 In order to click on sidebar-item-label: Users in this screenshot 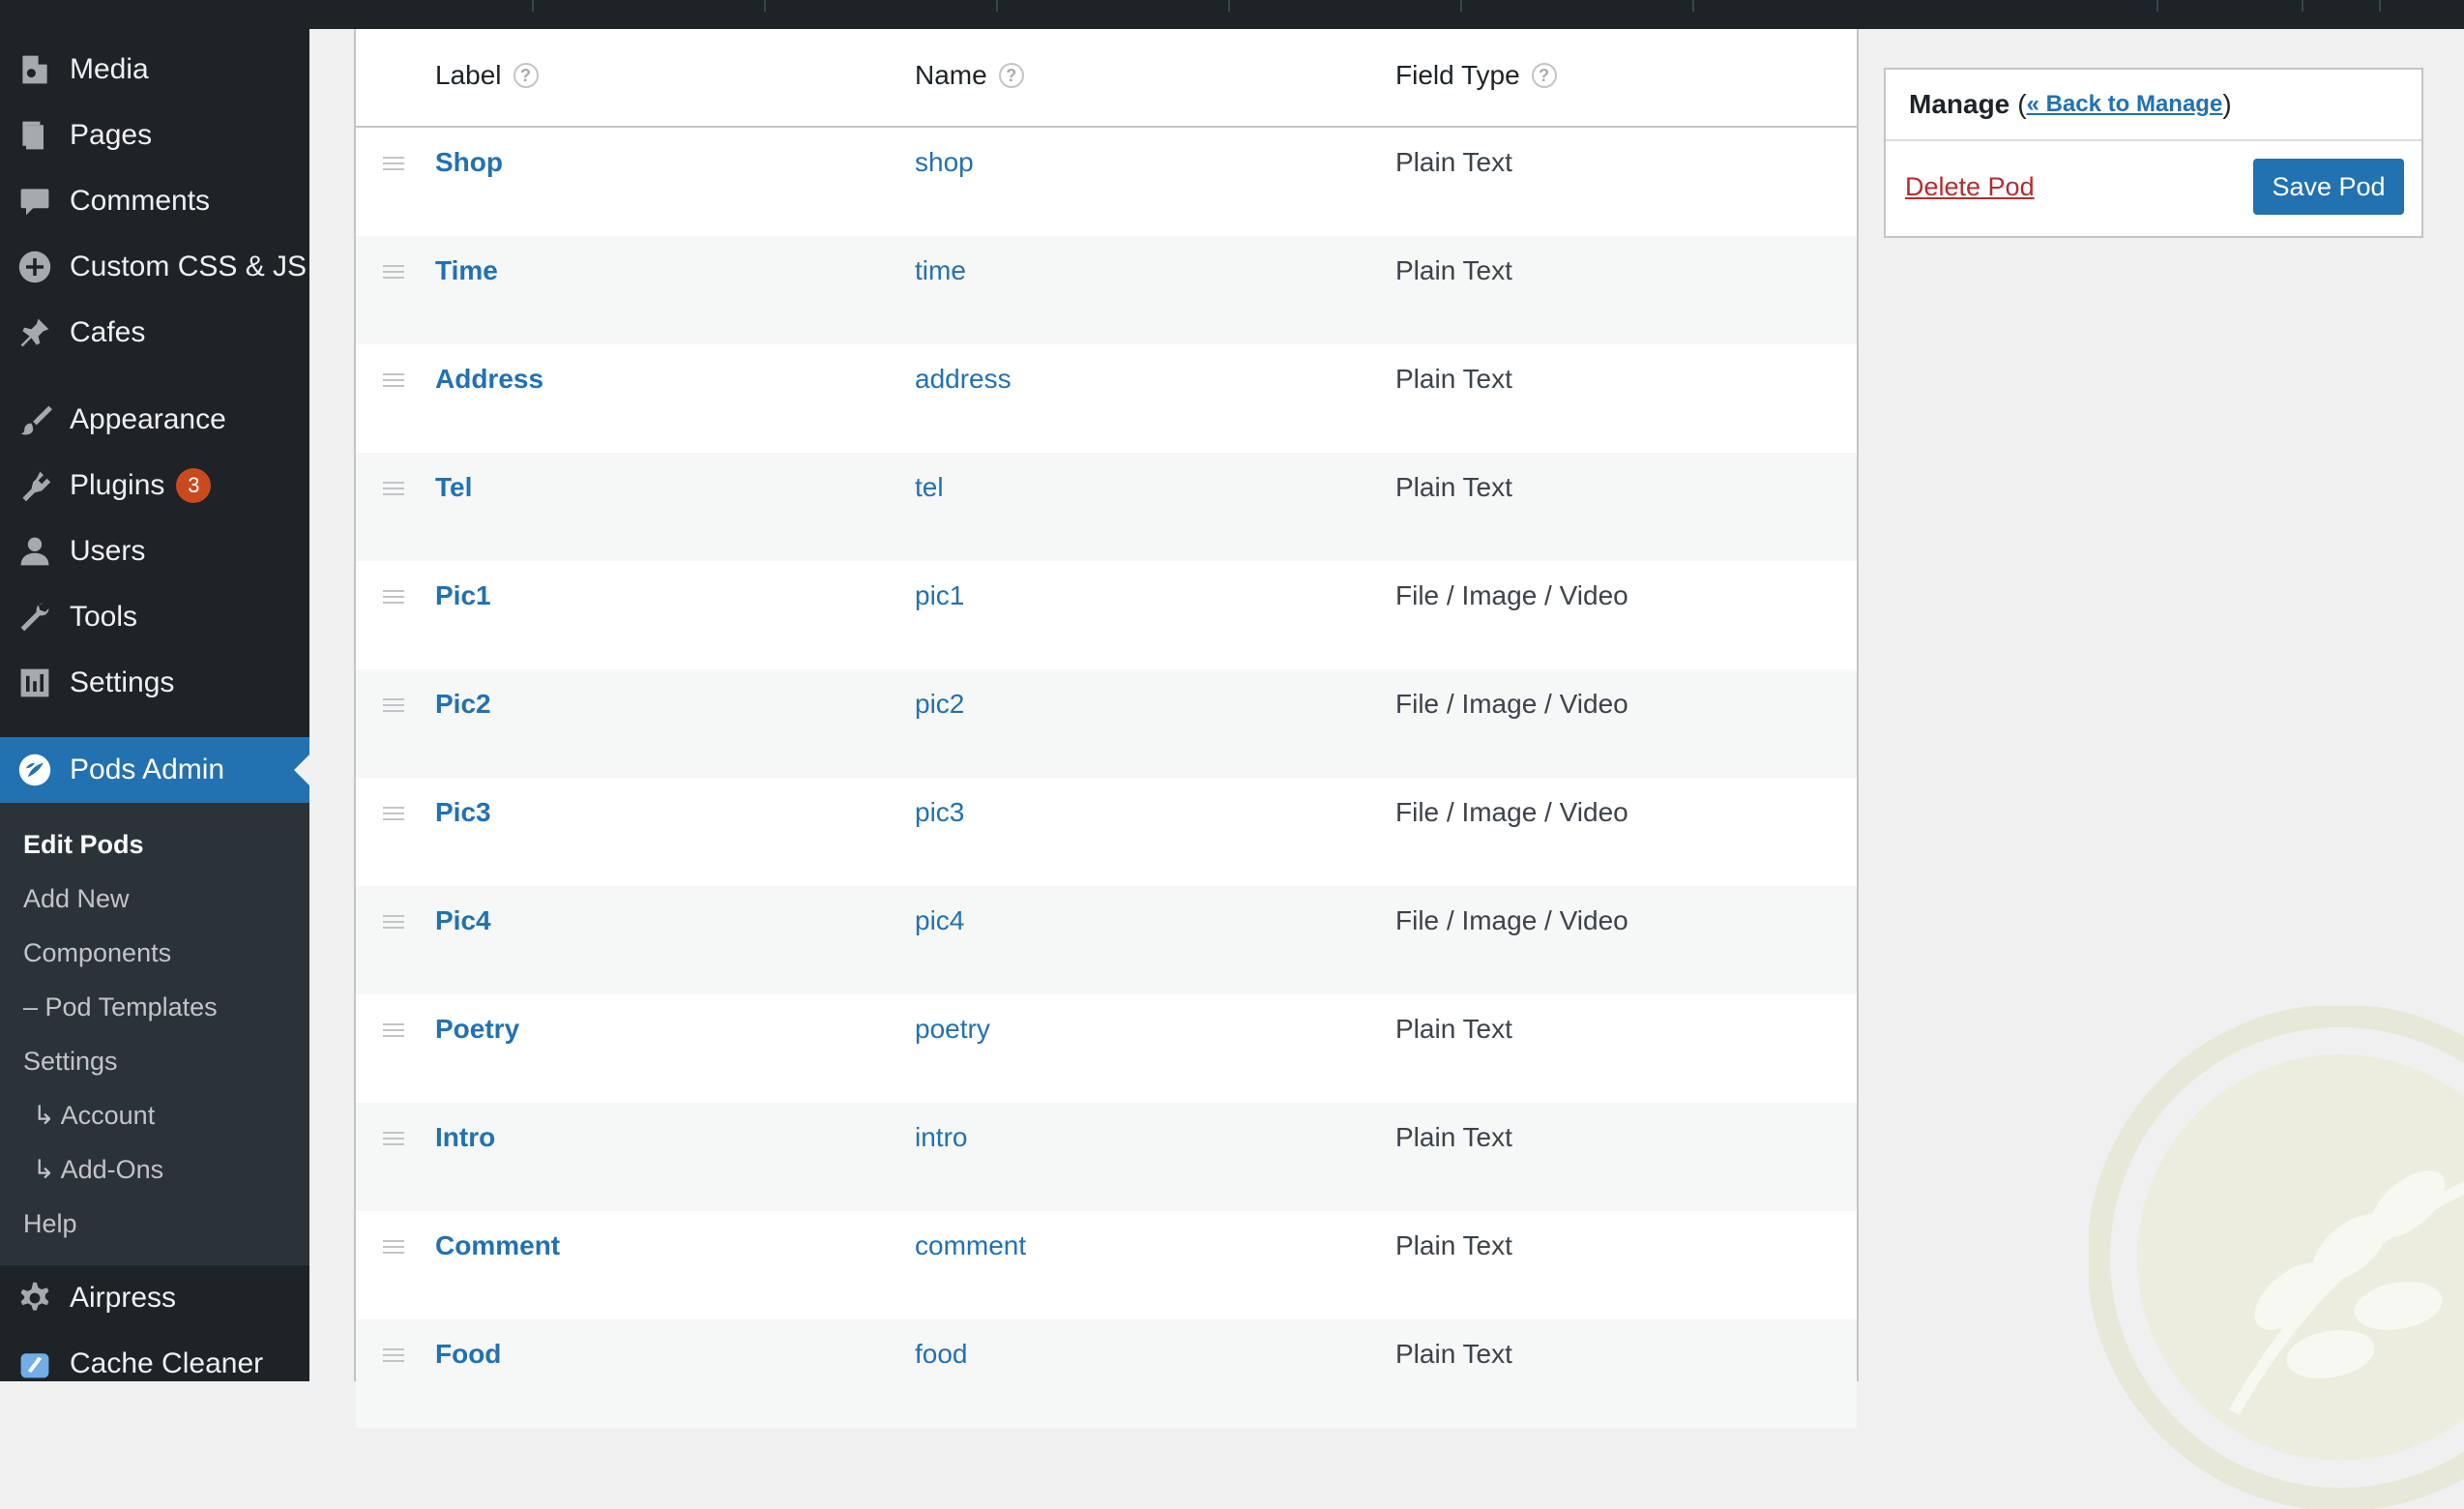, I will do `click(108, 551)`.